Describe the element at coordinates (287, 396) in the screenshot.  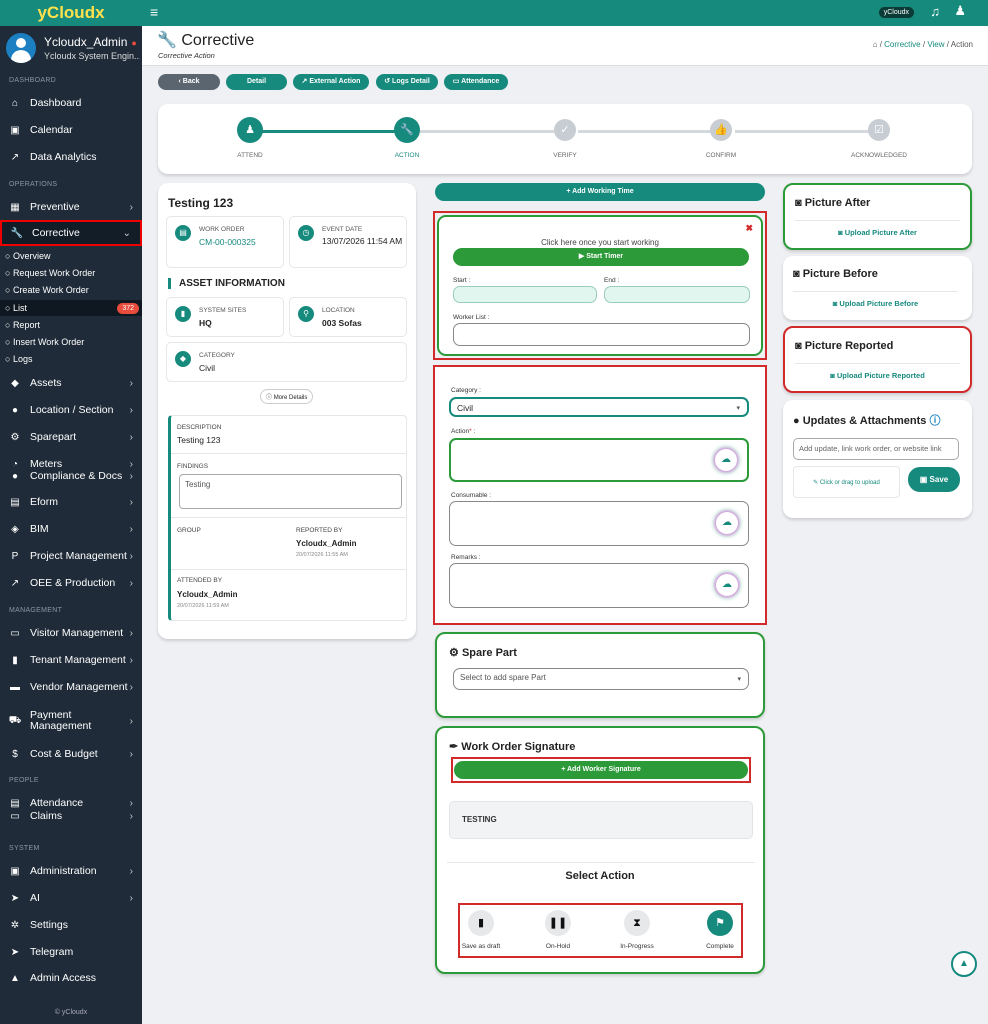
I see `more-details-button: ⓘ More Details` at that location.